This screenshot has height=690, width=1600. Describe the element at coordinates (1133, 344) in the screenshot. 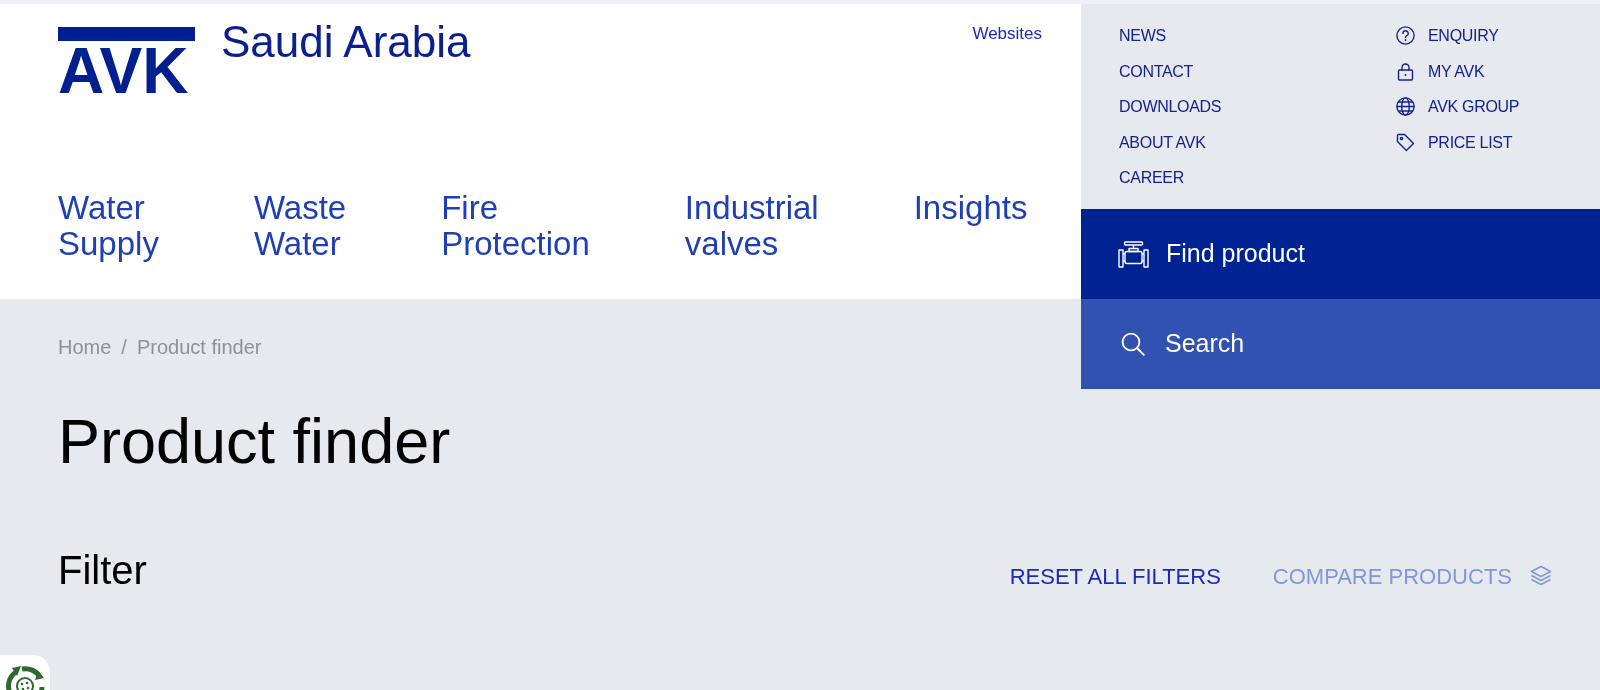

I see `search-icon` at that location.